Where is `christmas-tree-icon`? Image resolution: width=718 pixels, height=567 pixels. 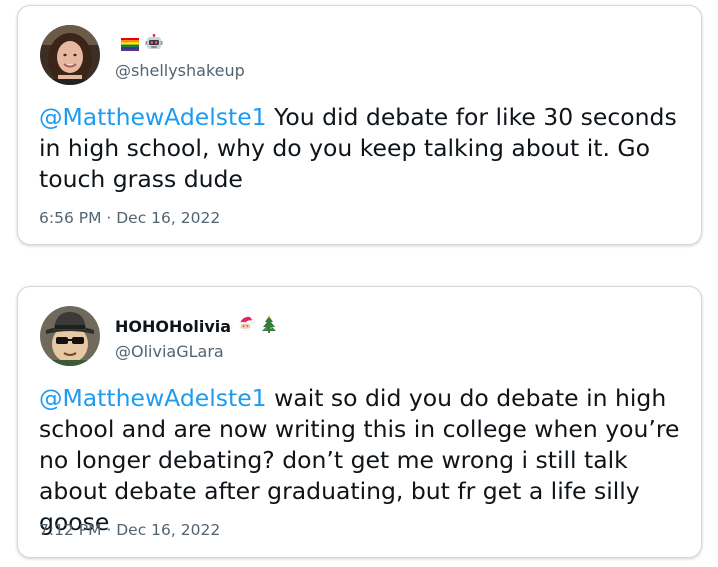 christmas-tree-icon is located at coordinates (269, 326).